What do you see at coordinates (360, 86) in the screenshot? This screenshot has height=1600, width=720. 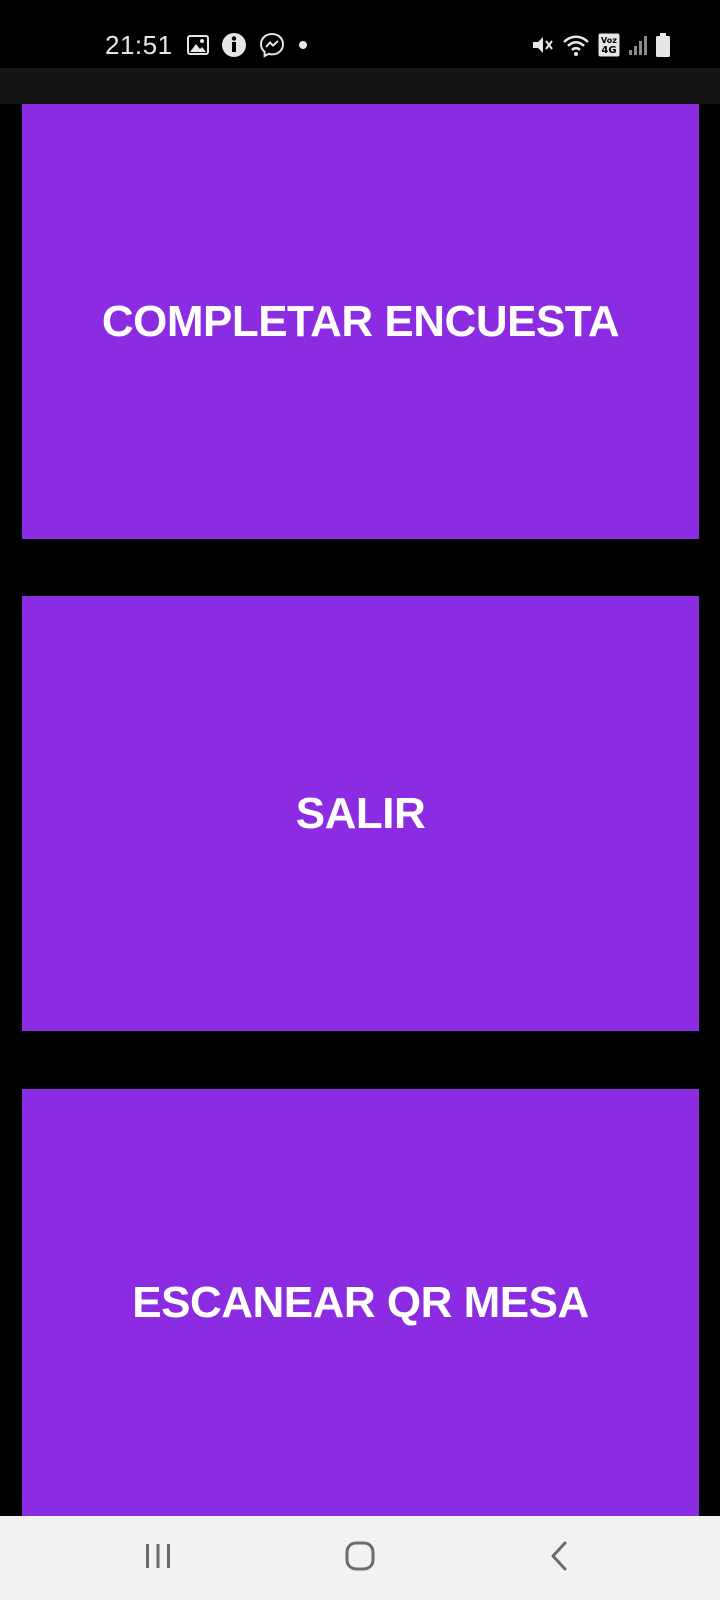 I see `app-top-bar` at bounding box center [360, 86].